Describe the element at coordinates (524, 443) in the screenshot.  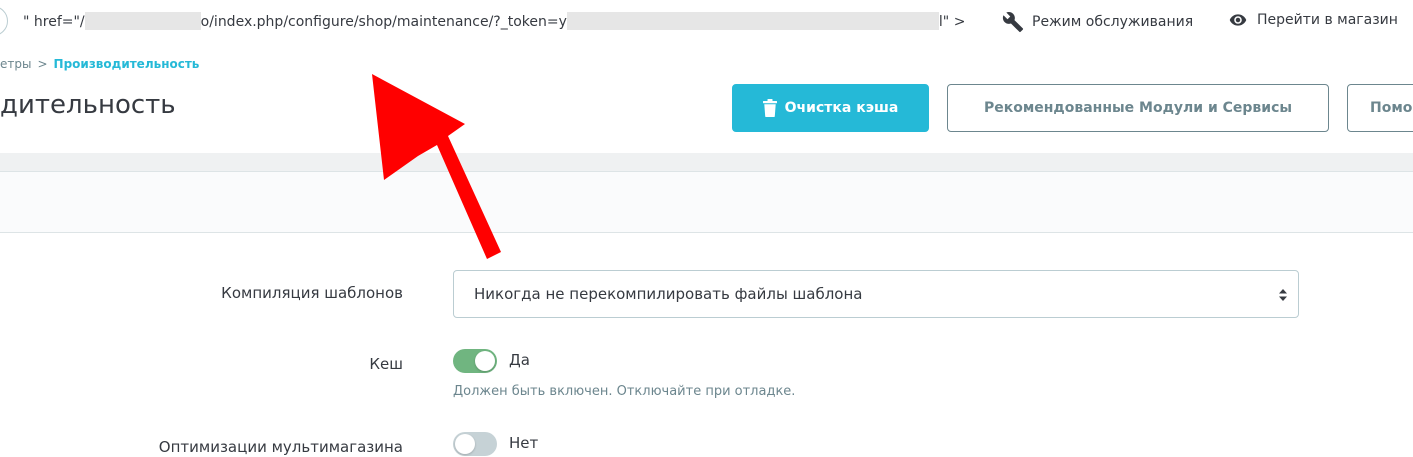
I see `multistore-state-label: Нет` at that location.